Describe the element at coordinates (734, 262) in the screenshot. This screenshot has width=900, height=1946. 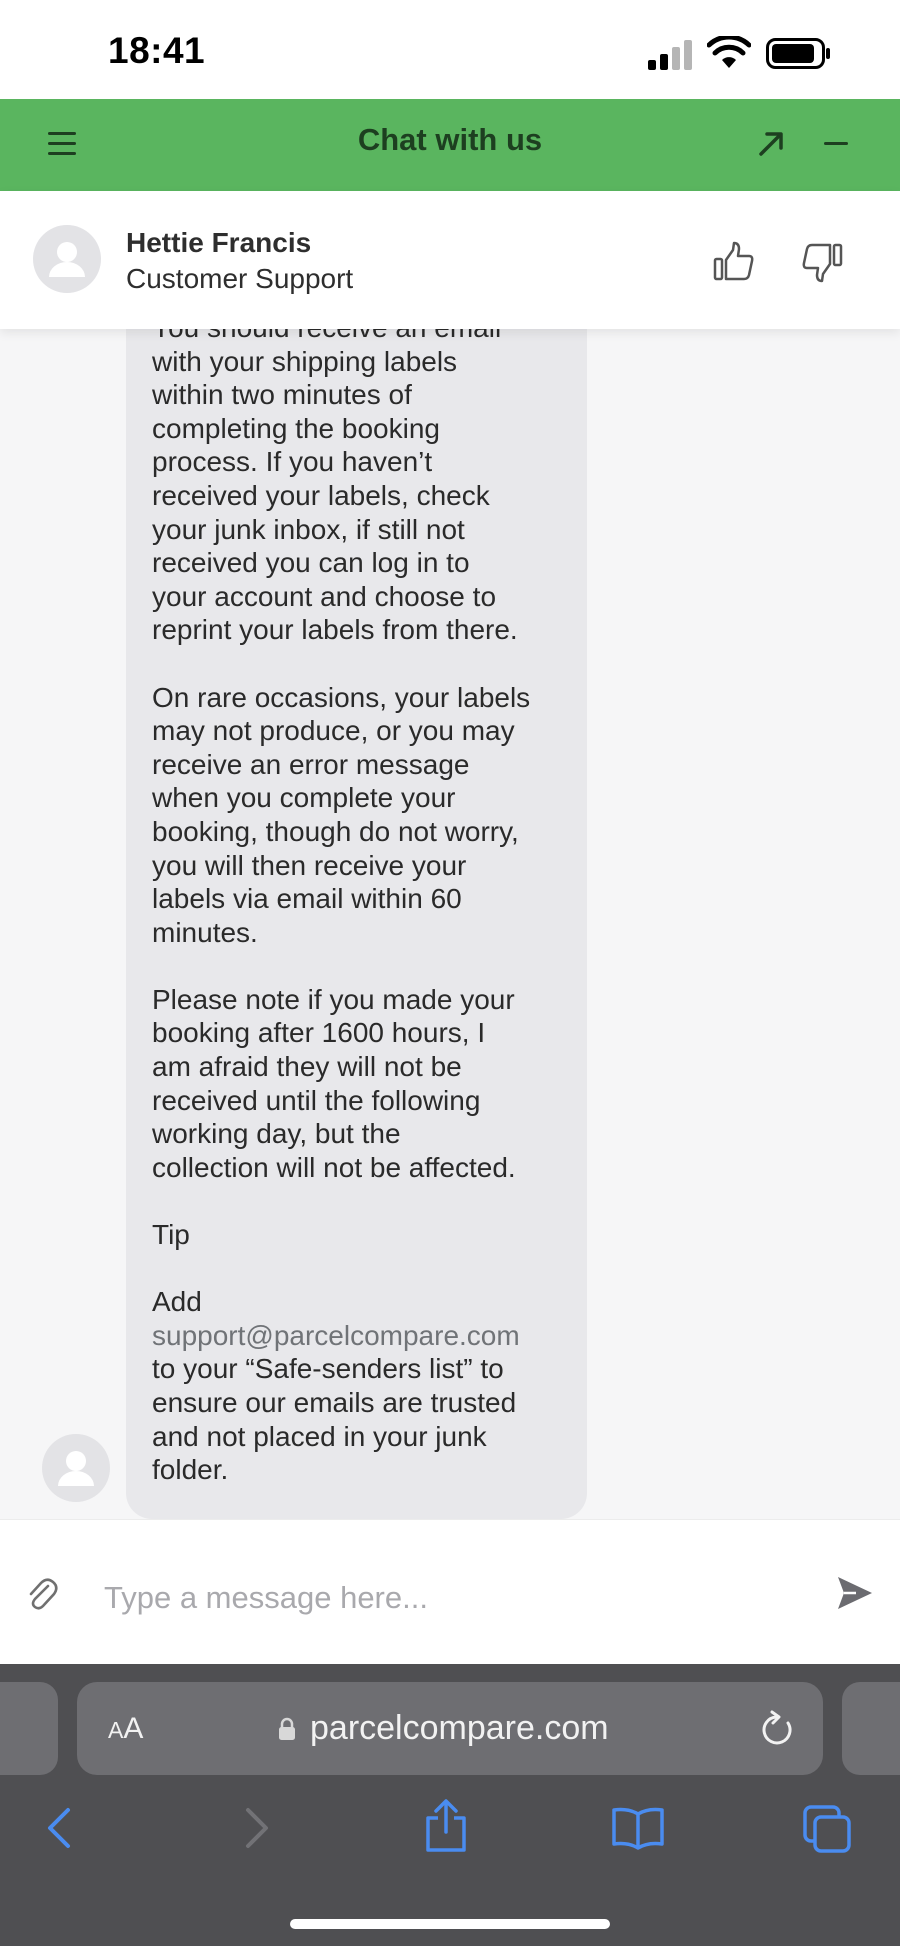
I see `thumbs-up-icon` at that location.